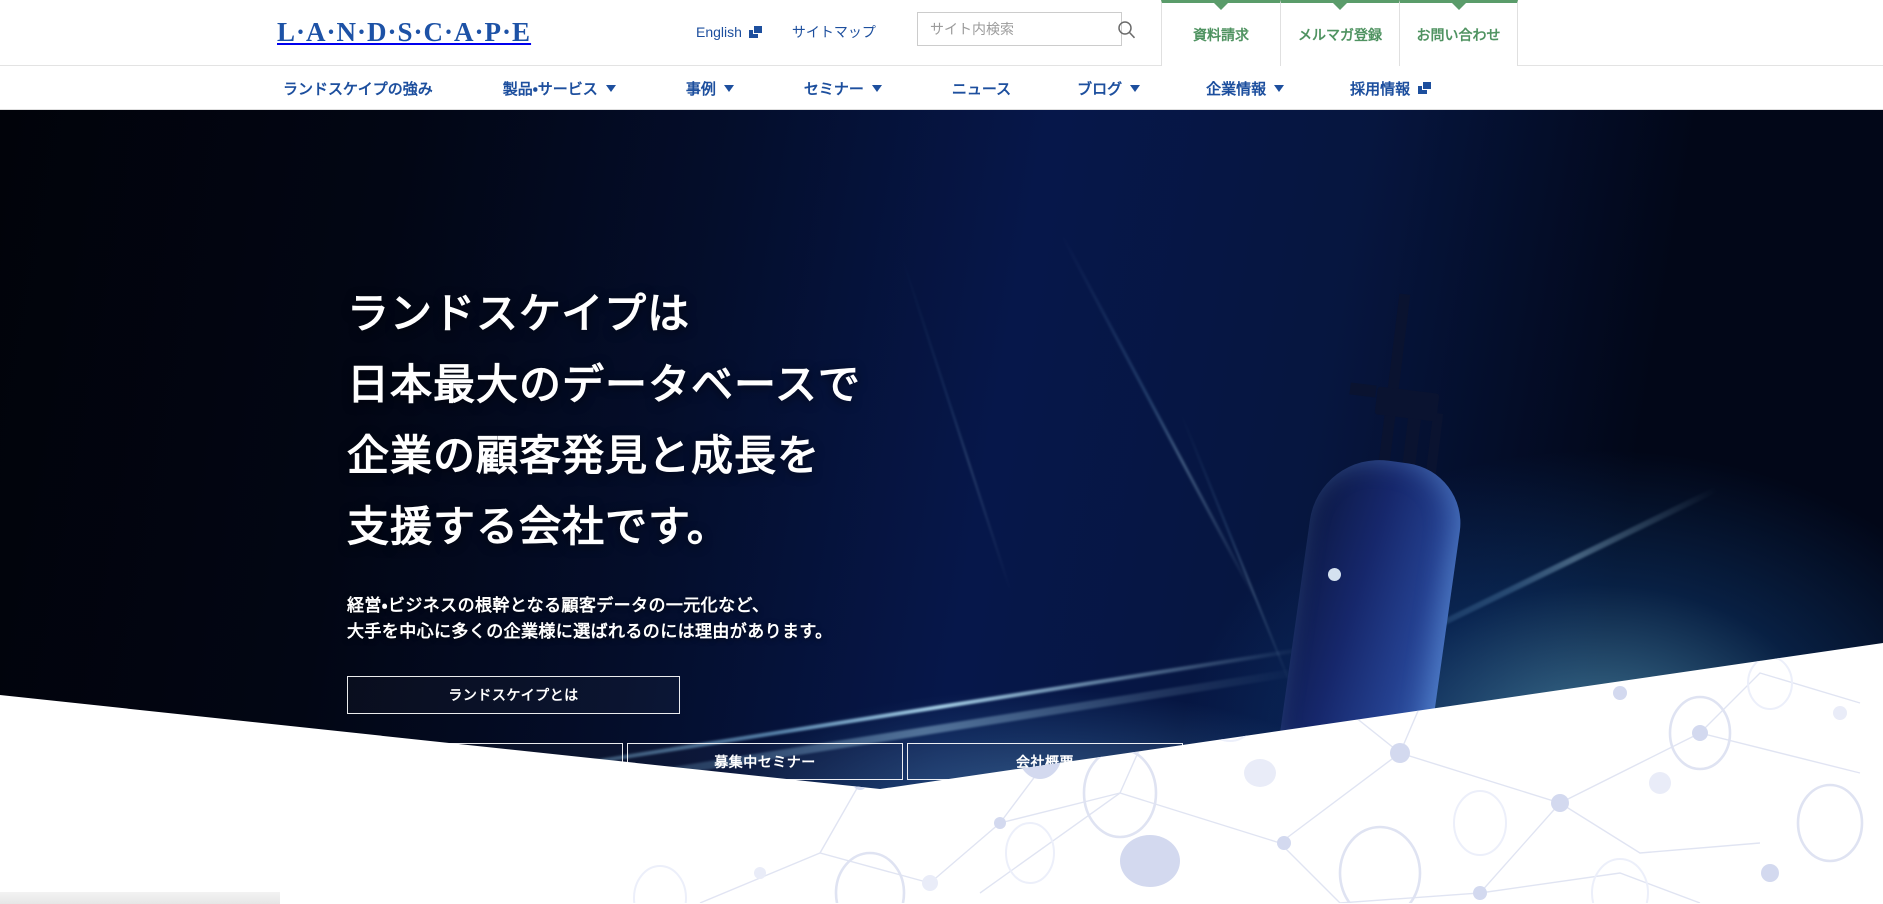 This screenshot has height=904, width=1883. I want to click on logo-text: L·A·N·D·S·C·A·P·E, so click(404, 31).